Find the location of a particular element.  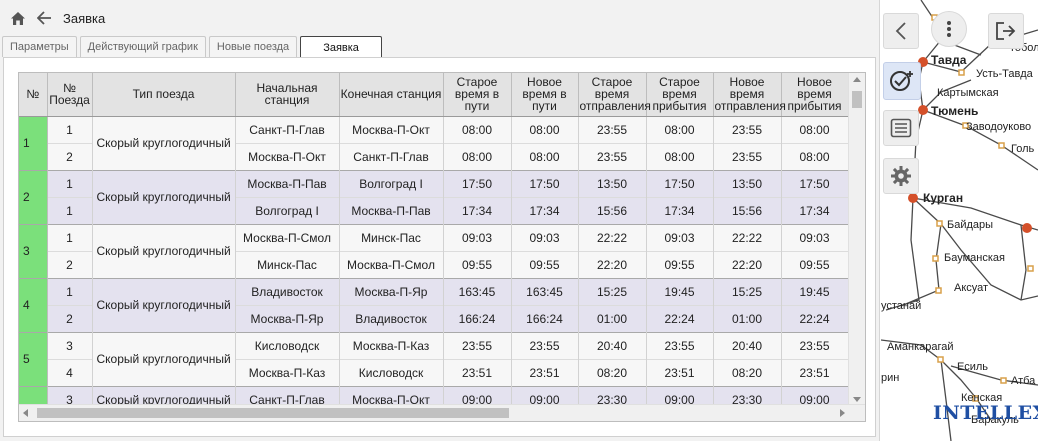

new-arrival-cell: 09:03 is located at coordinates (815, 237).